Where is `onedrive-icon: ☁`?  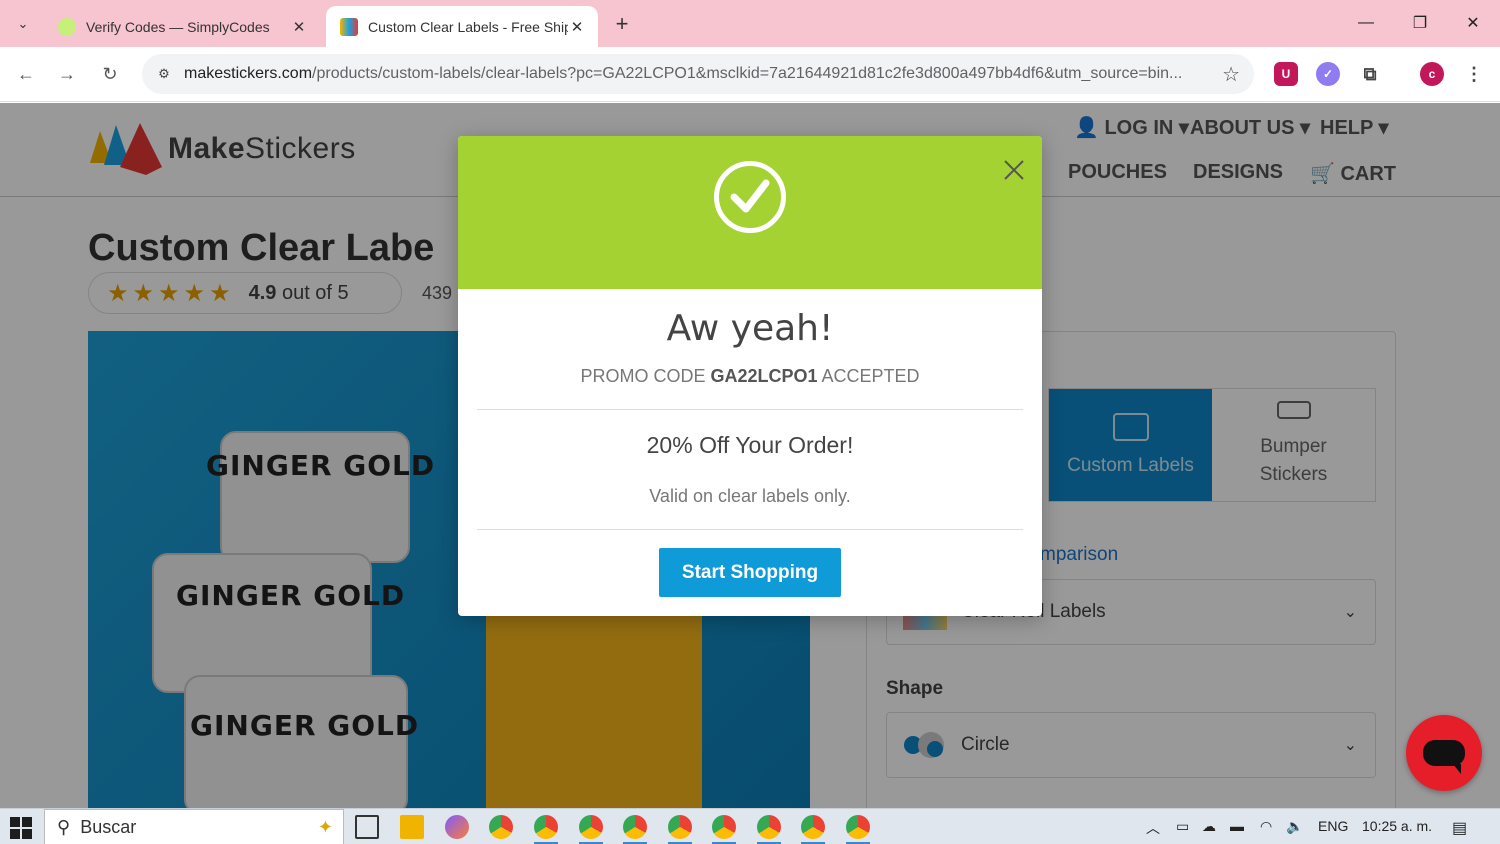
onedrive-icon: ☁ is located at coordinates (1209, 826).